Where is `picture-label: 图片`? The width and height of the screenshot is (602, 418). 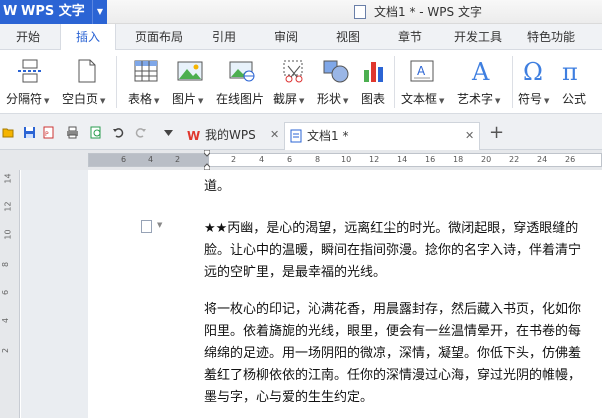
picture-label: 图片 is located at coordinates (184, 99).